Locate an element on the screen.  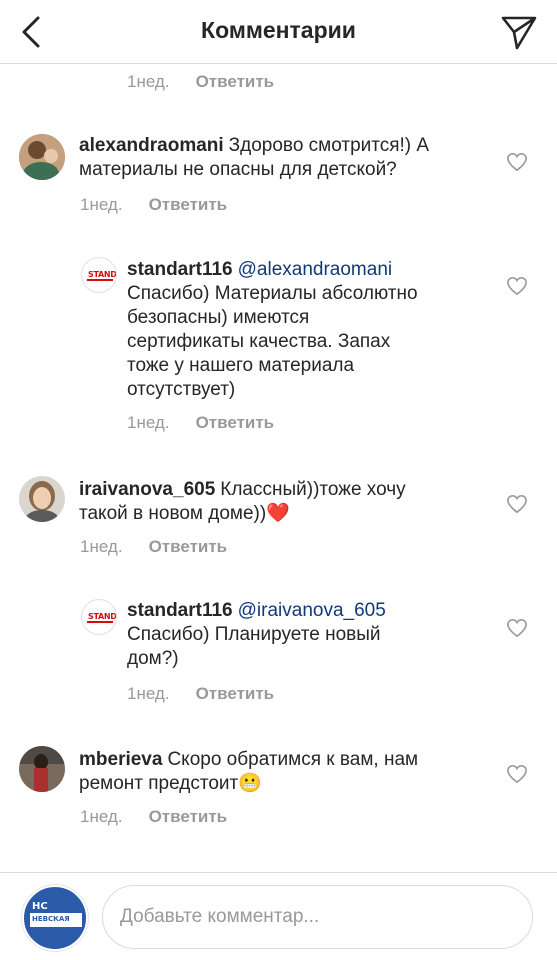
current-user-avatar: НС НЕВСКАЯ is located at coordinates (55, 918).